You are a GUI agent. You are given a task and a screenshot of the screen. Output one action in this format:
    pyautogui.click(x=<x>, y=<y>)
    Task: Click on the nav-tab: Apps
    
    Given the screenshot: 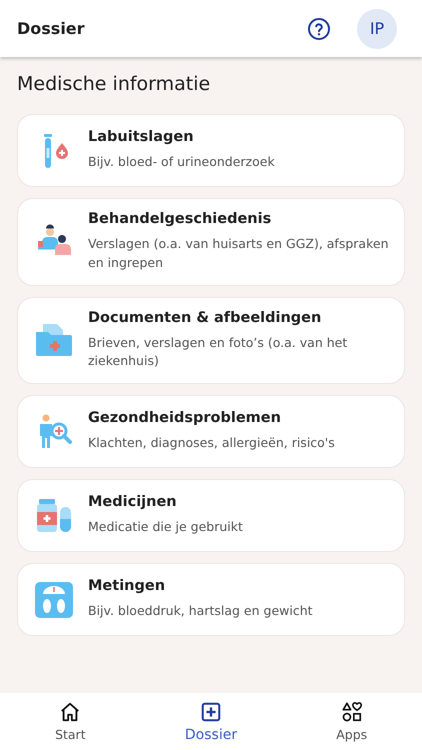 What is the action you would take?
    pyautogui.click(x=351, y=721)
    